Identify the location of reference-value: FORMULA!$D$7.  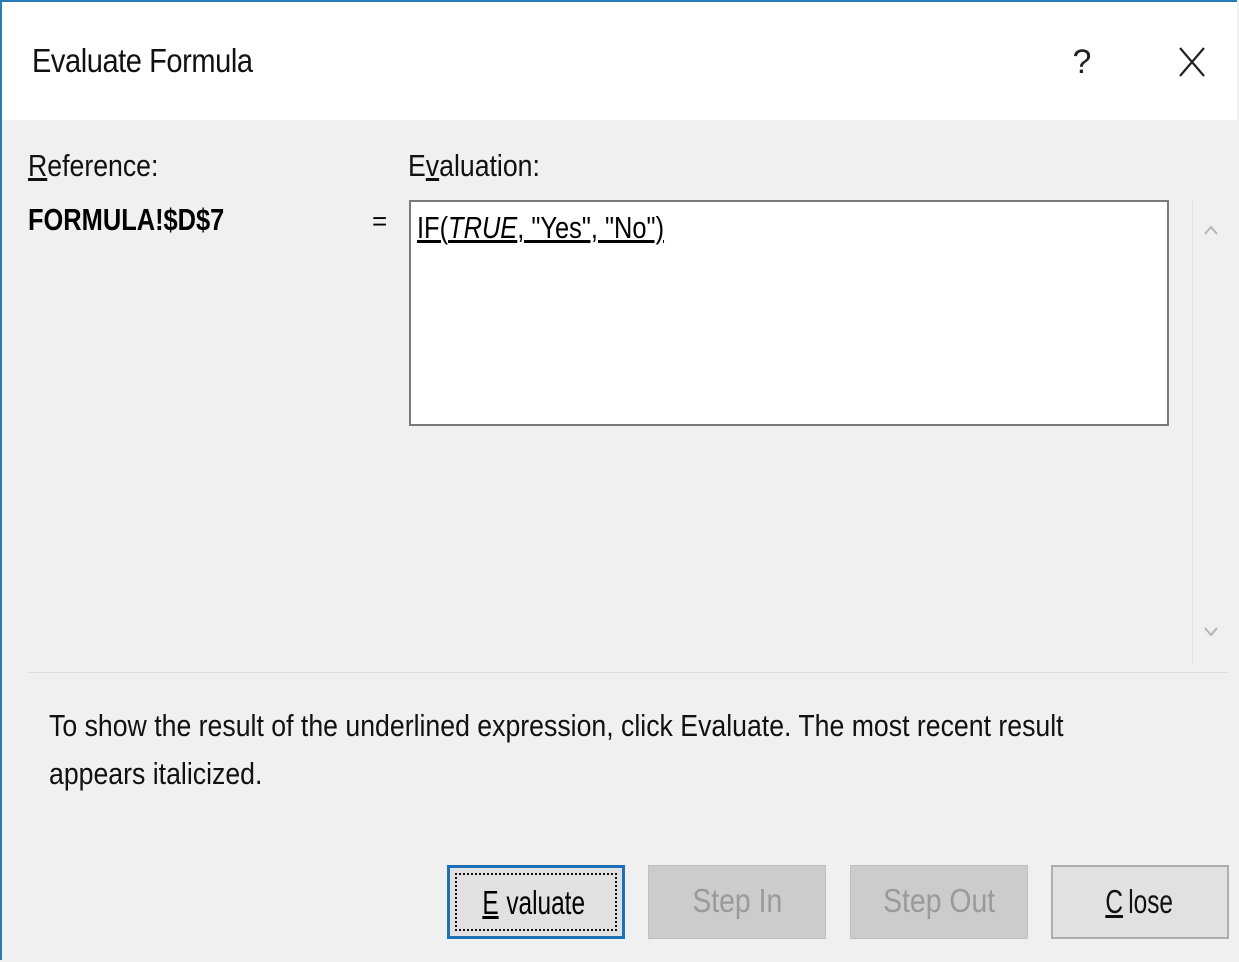
(126, 219).